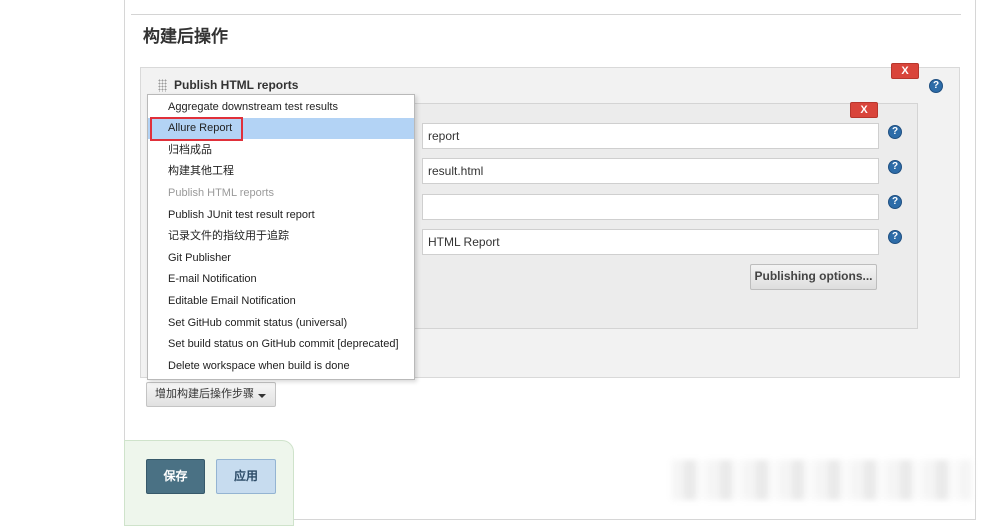 This screenshot has height=526, width=1000. Describe the element at coordinates (246, 476) in the screenshot. I see `apply-button: 应用` at that location.